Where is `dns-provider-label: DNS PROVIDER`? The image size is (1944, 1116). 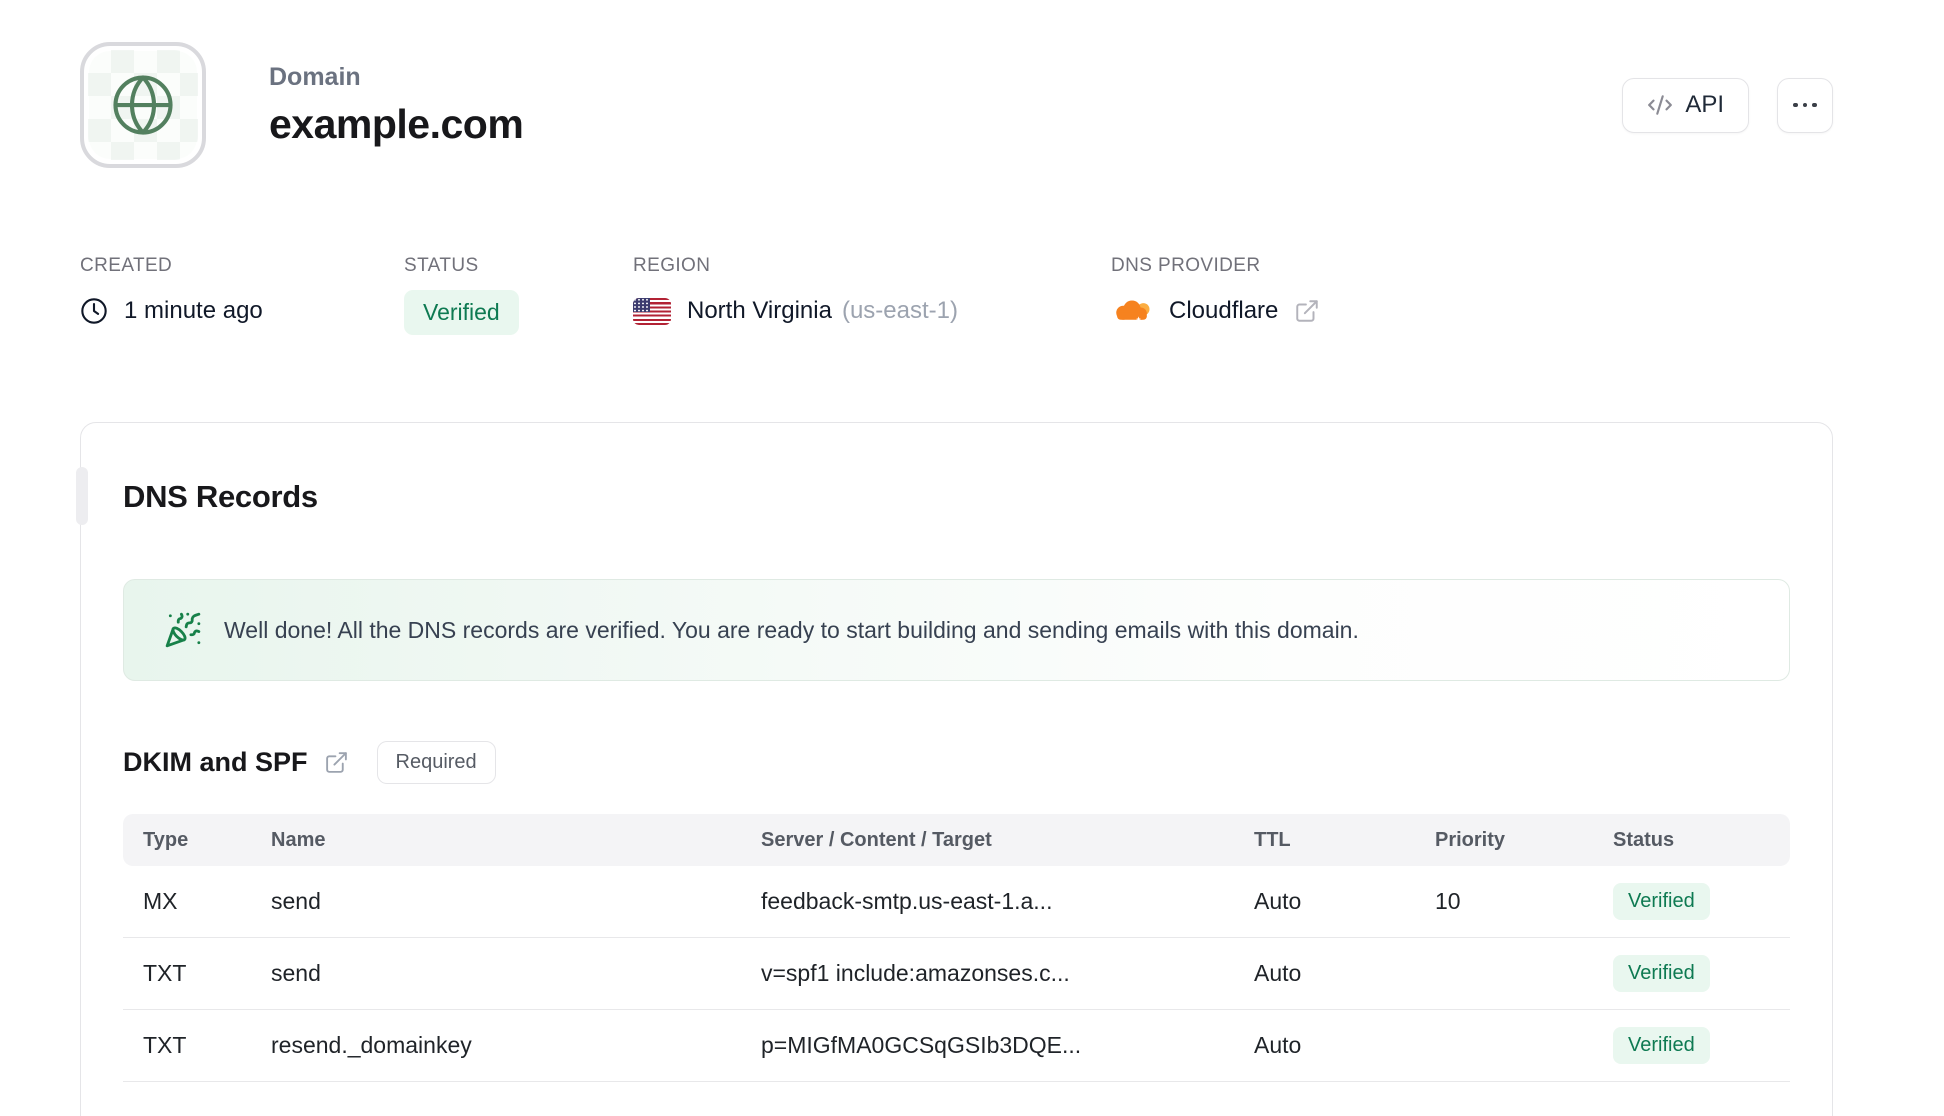 dns-provider-label: DNS PROVIDER is located at coordinates (1186, 265).